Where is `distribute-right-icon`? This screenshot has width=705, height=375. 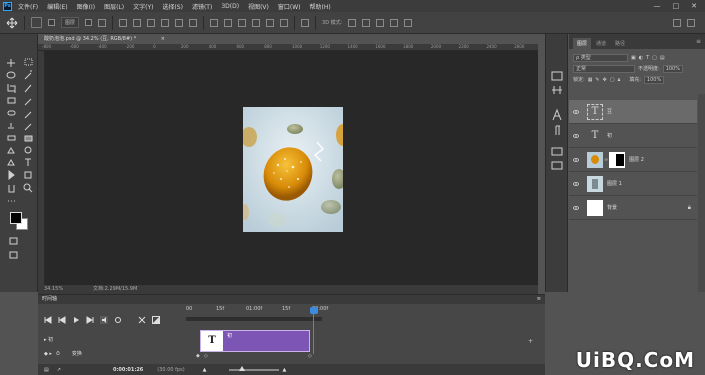 distribute-right-icon is located at coordinates (284, 22).